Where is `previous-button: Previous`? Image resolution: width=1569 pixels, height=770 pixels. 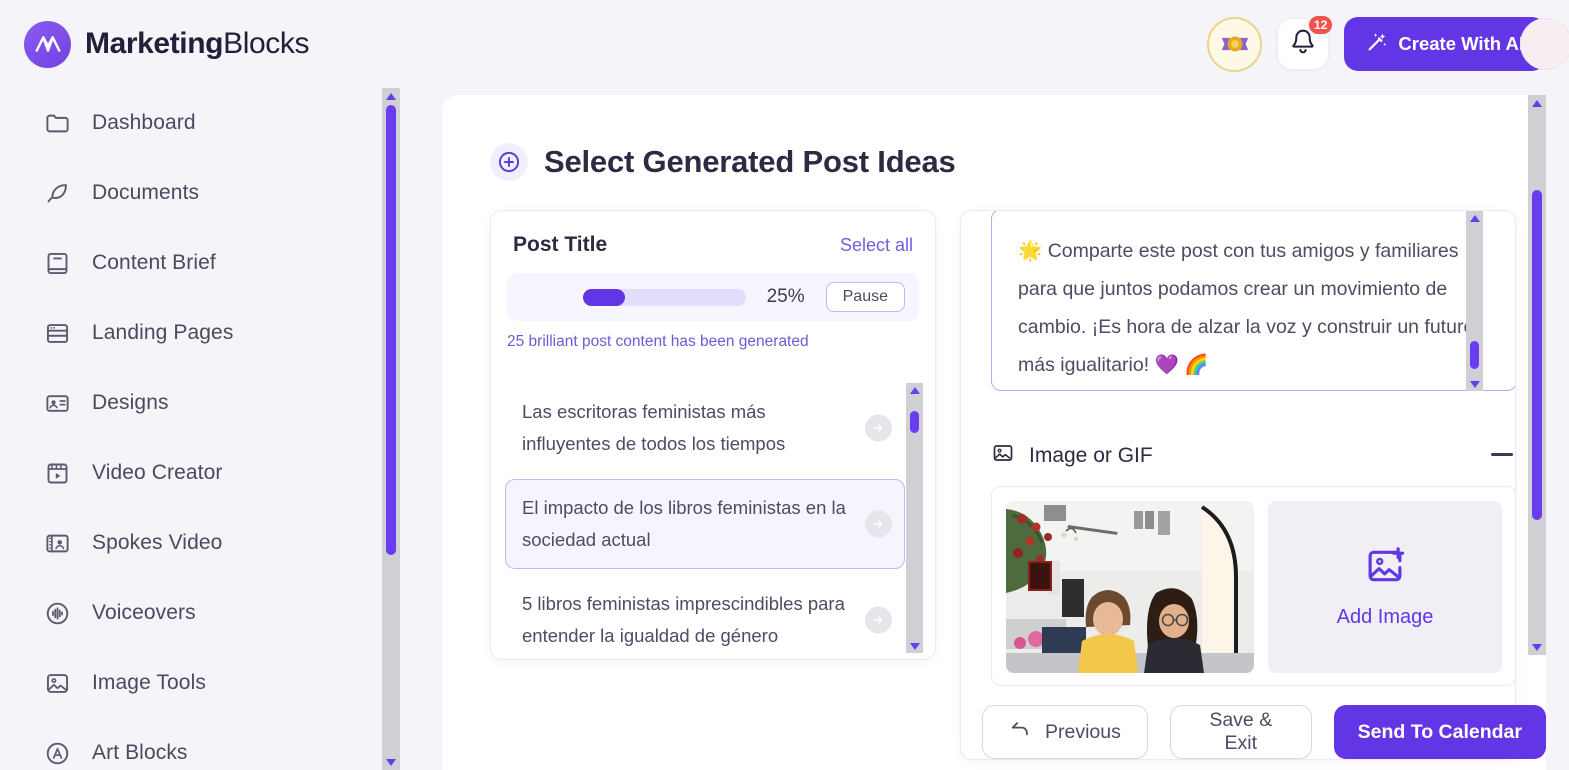
previous-button: Previous is located at coordinates (1065, 732).